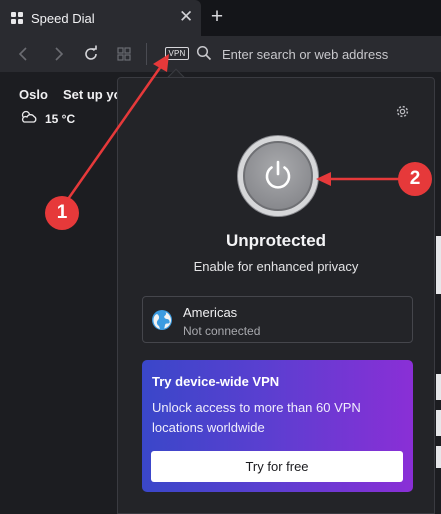  What do you see at coordinates (415, 179) in the screenshot?
I see `annotation-callout-2: 2` at bounding box center [415, 179].